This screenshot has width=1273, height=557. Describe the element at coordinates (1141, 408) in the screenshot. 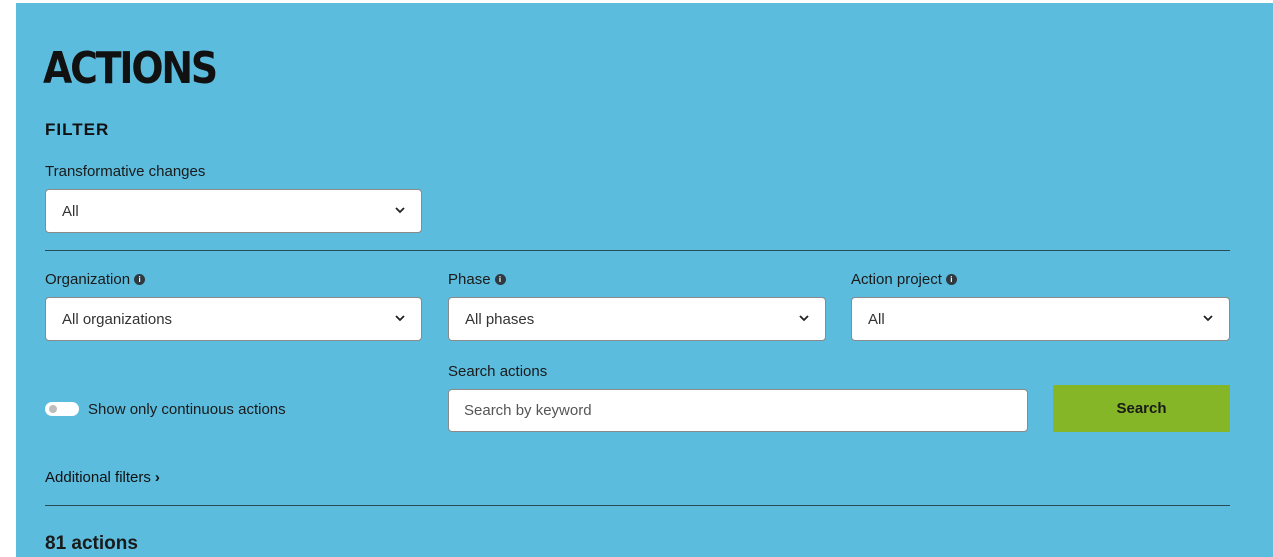

I see `search-button: Search` at that location.